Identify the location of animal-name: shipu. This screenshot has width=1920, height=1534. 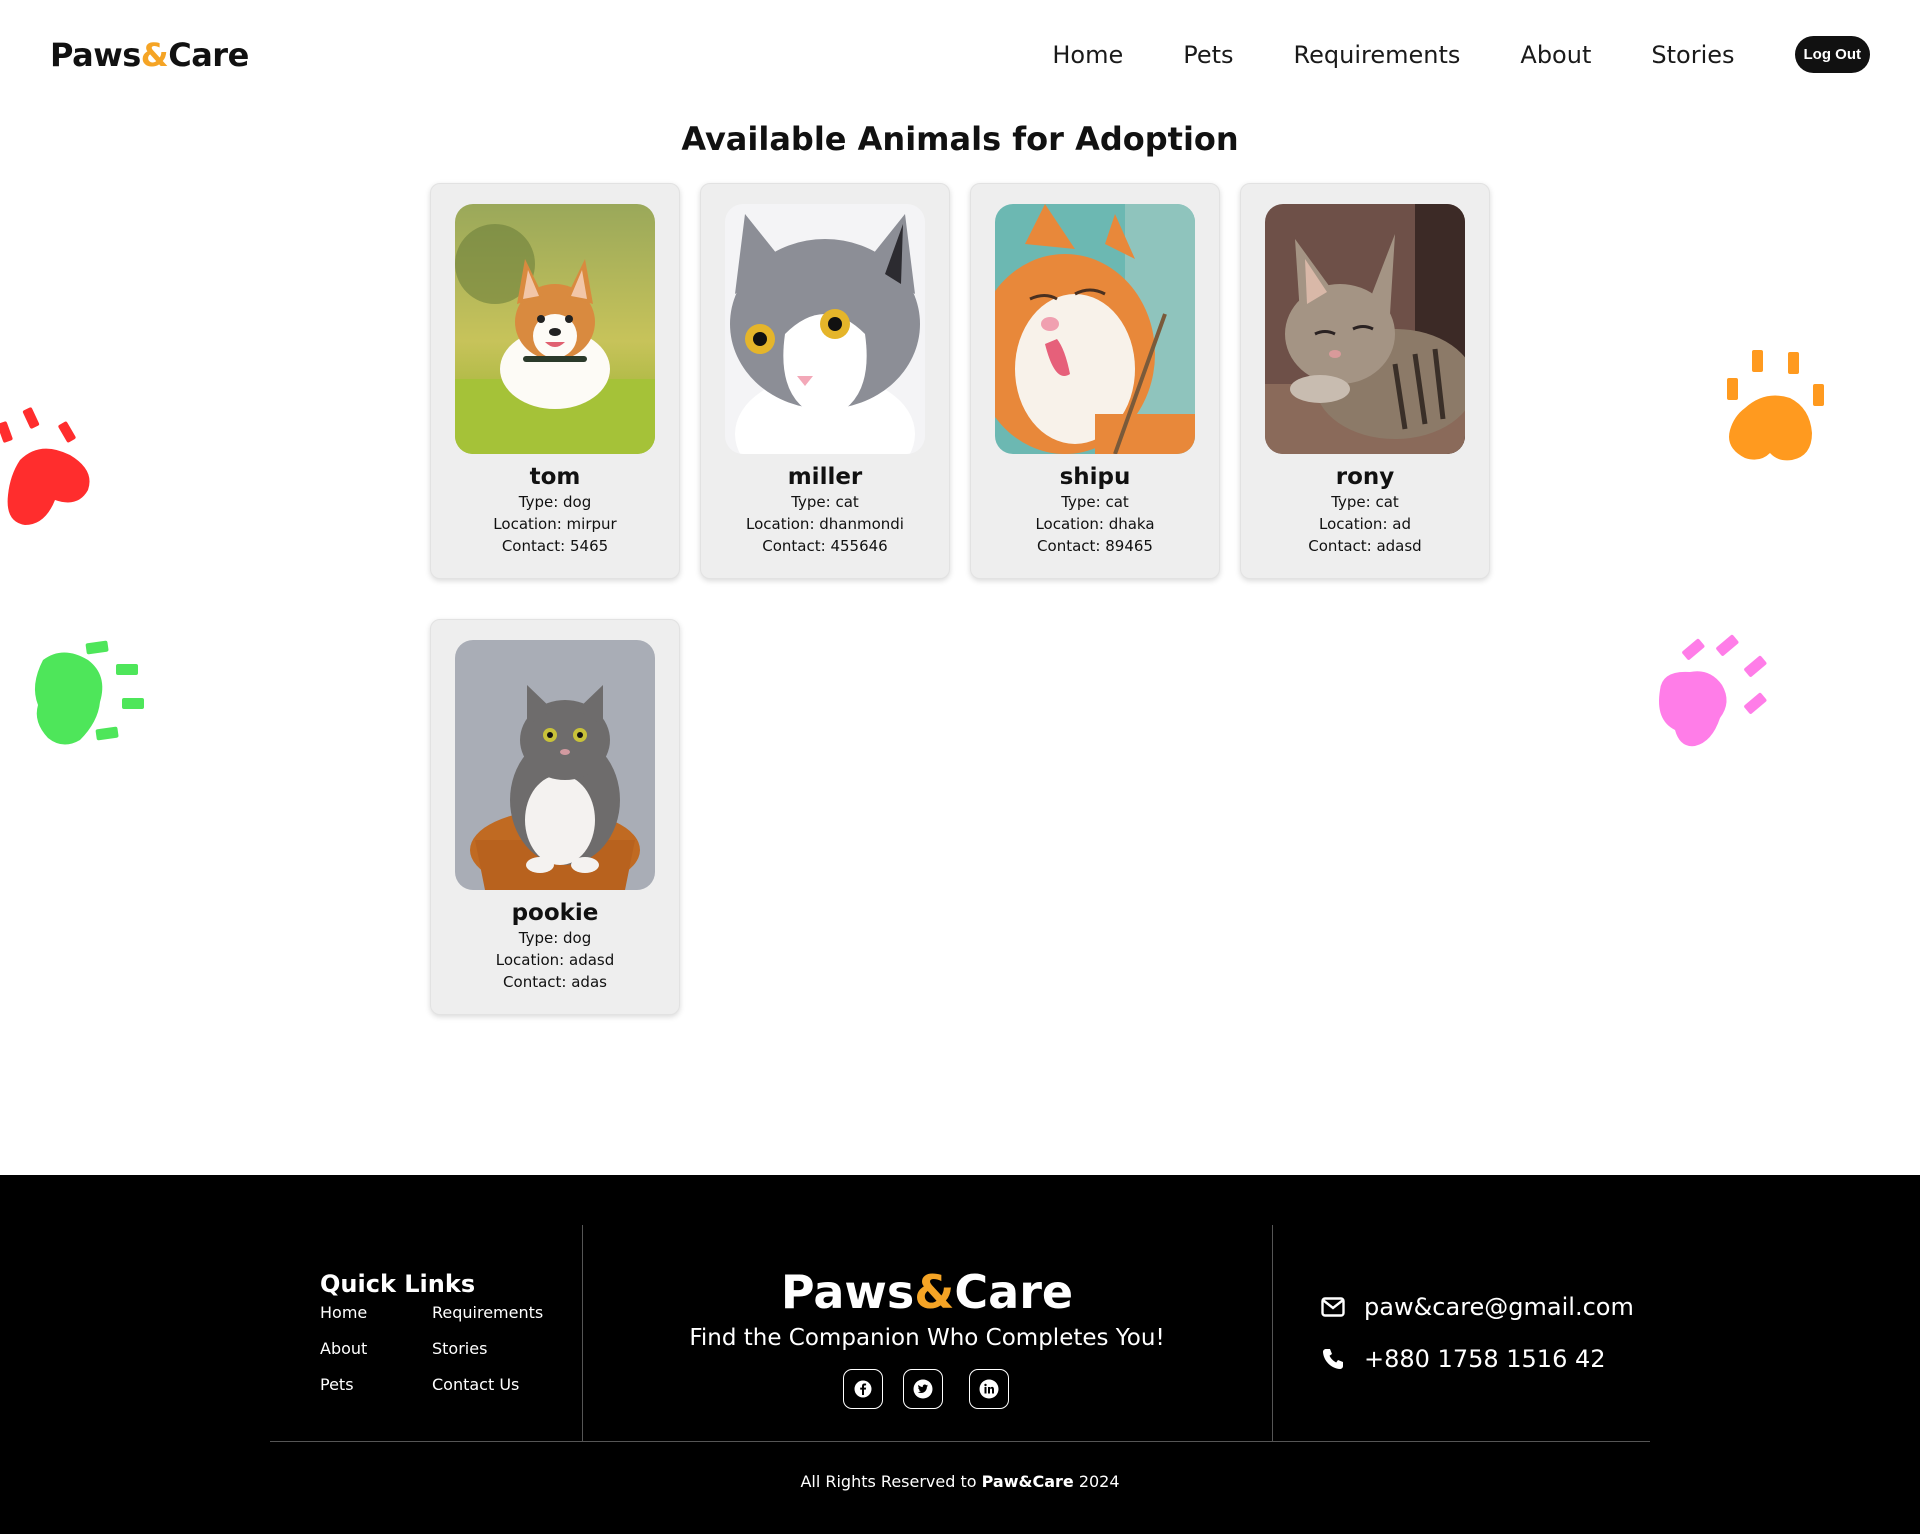
(1095, 477).